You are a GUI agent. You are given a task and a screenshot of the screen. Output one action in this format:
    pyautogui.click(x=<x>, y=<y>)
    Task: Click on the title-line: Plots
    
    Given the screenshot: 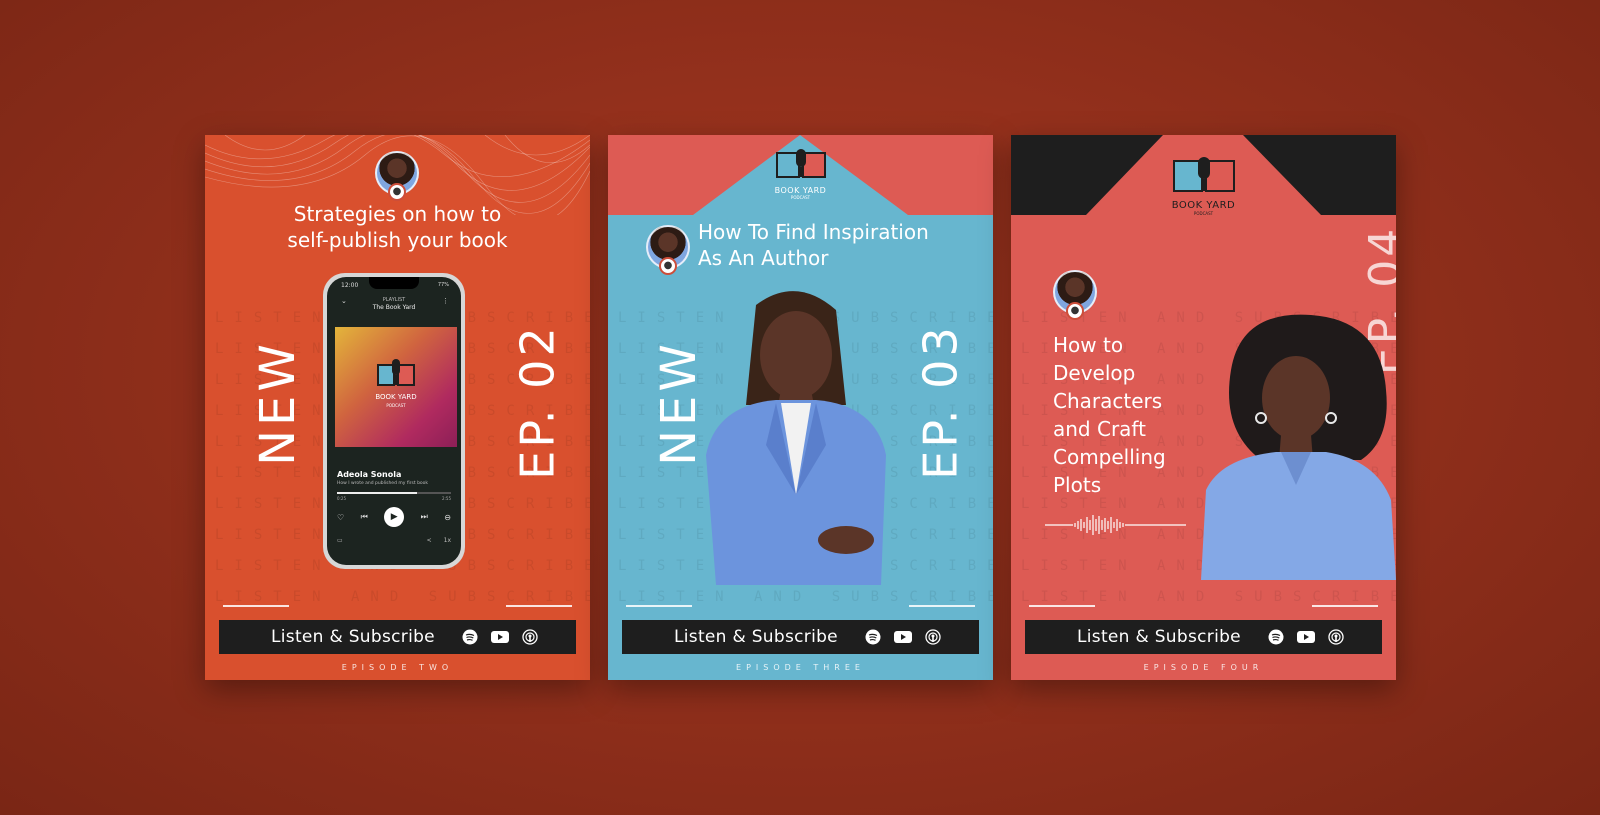 What is the action you would take?
    pyautogui.click(x=1077, y=485)
    